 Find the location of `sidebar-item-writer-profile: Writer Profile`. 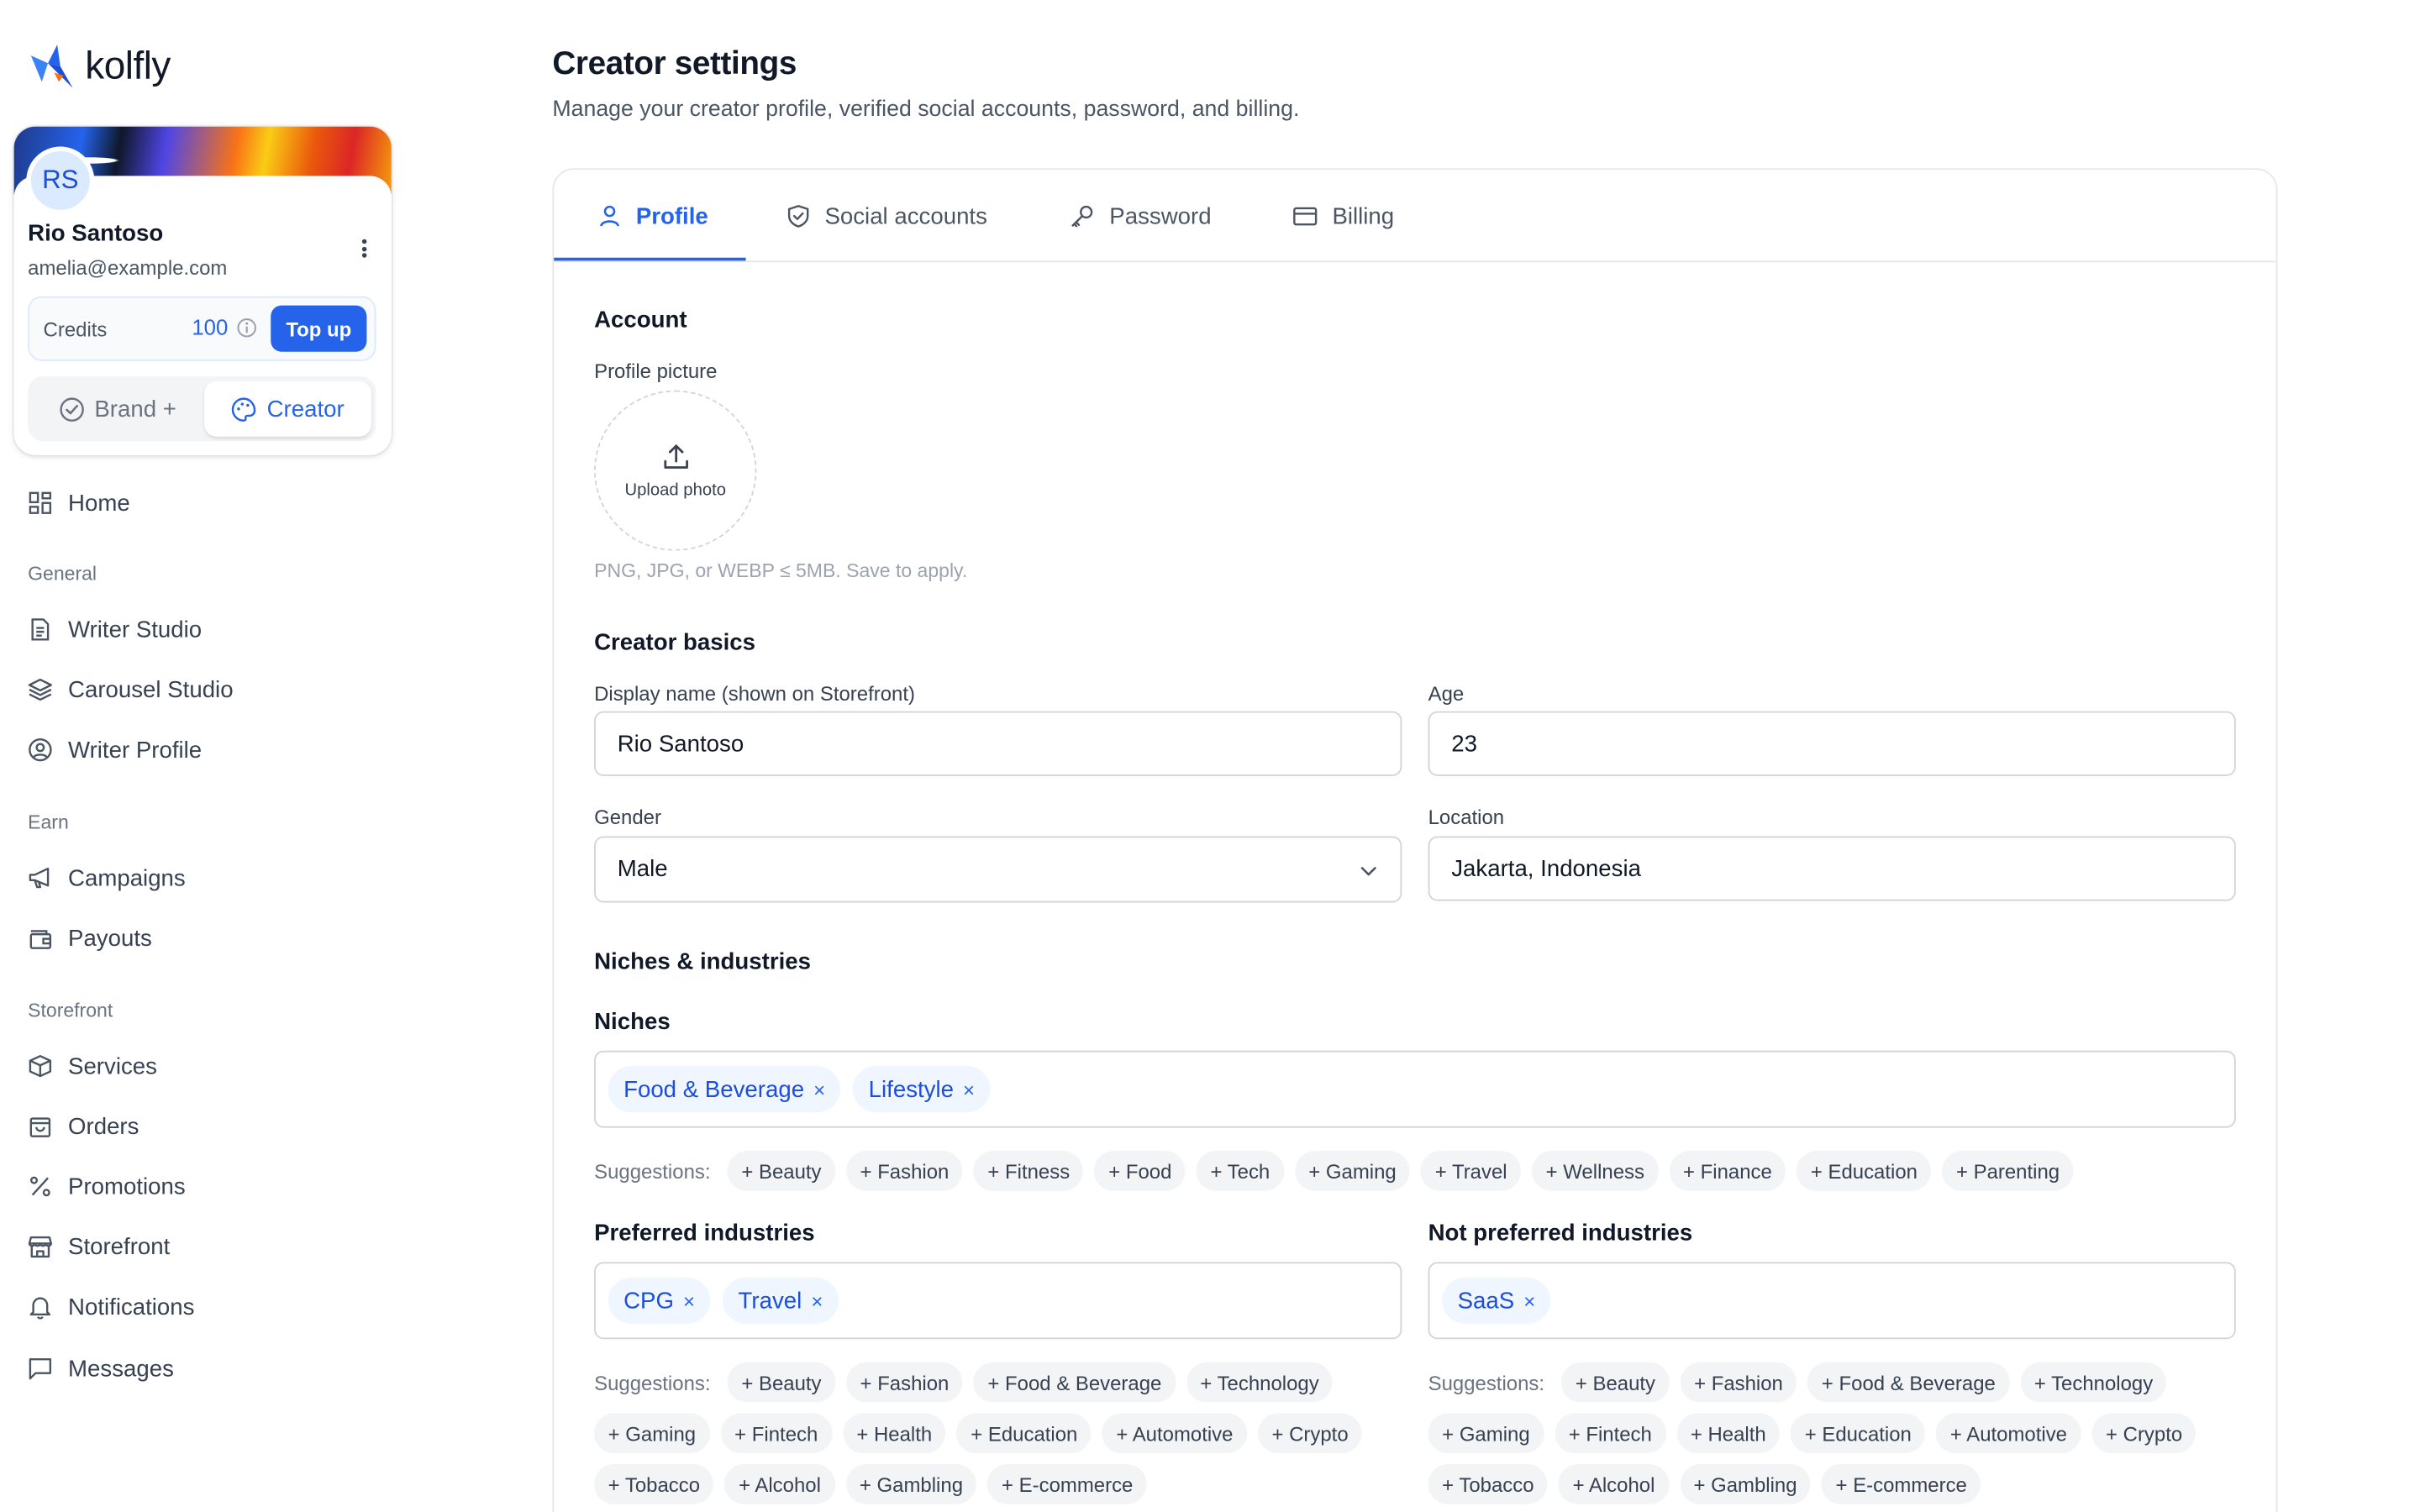

sidebar-item-writer-profile: Writer Profile is located at coordinates (115, 750).